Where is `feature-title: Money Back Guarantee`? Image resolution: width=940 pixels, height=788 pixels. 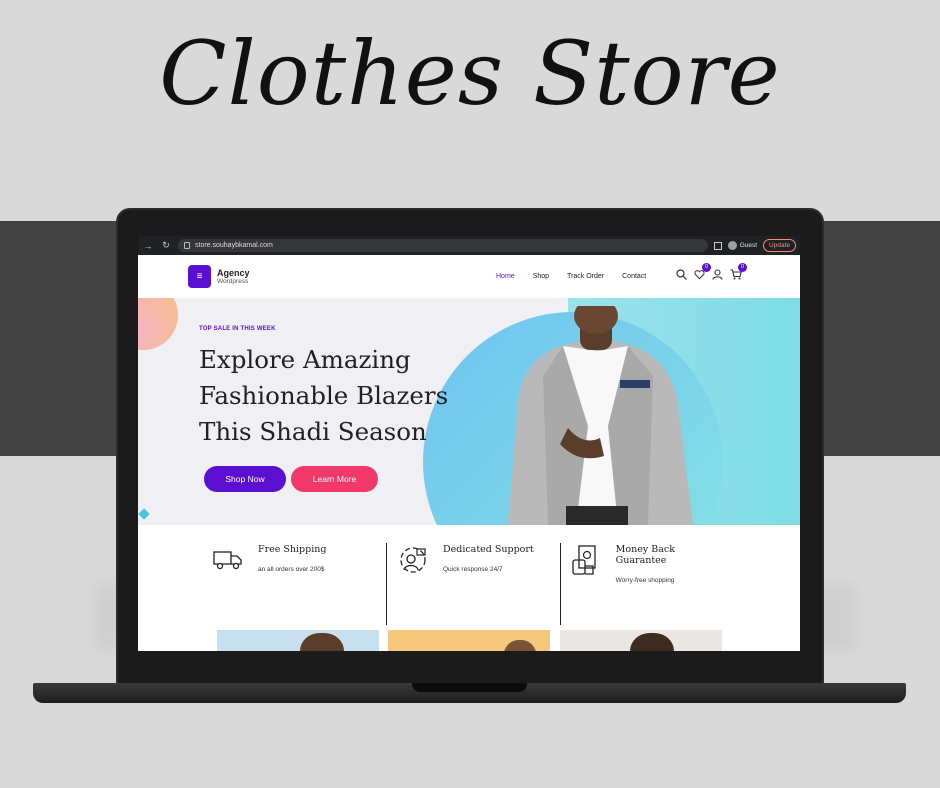
feature-title: Money Back Guarantee is located at coordinates (645, 555).